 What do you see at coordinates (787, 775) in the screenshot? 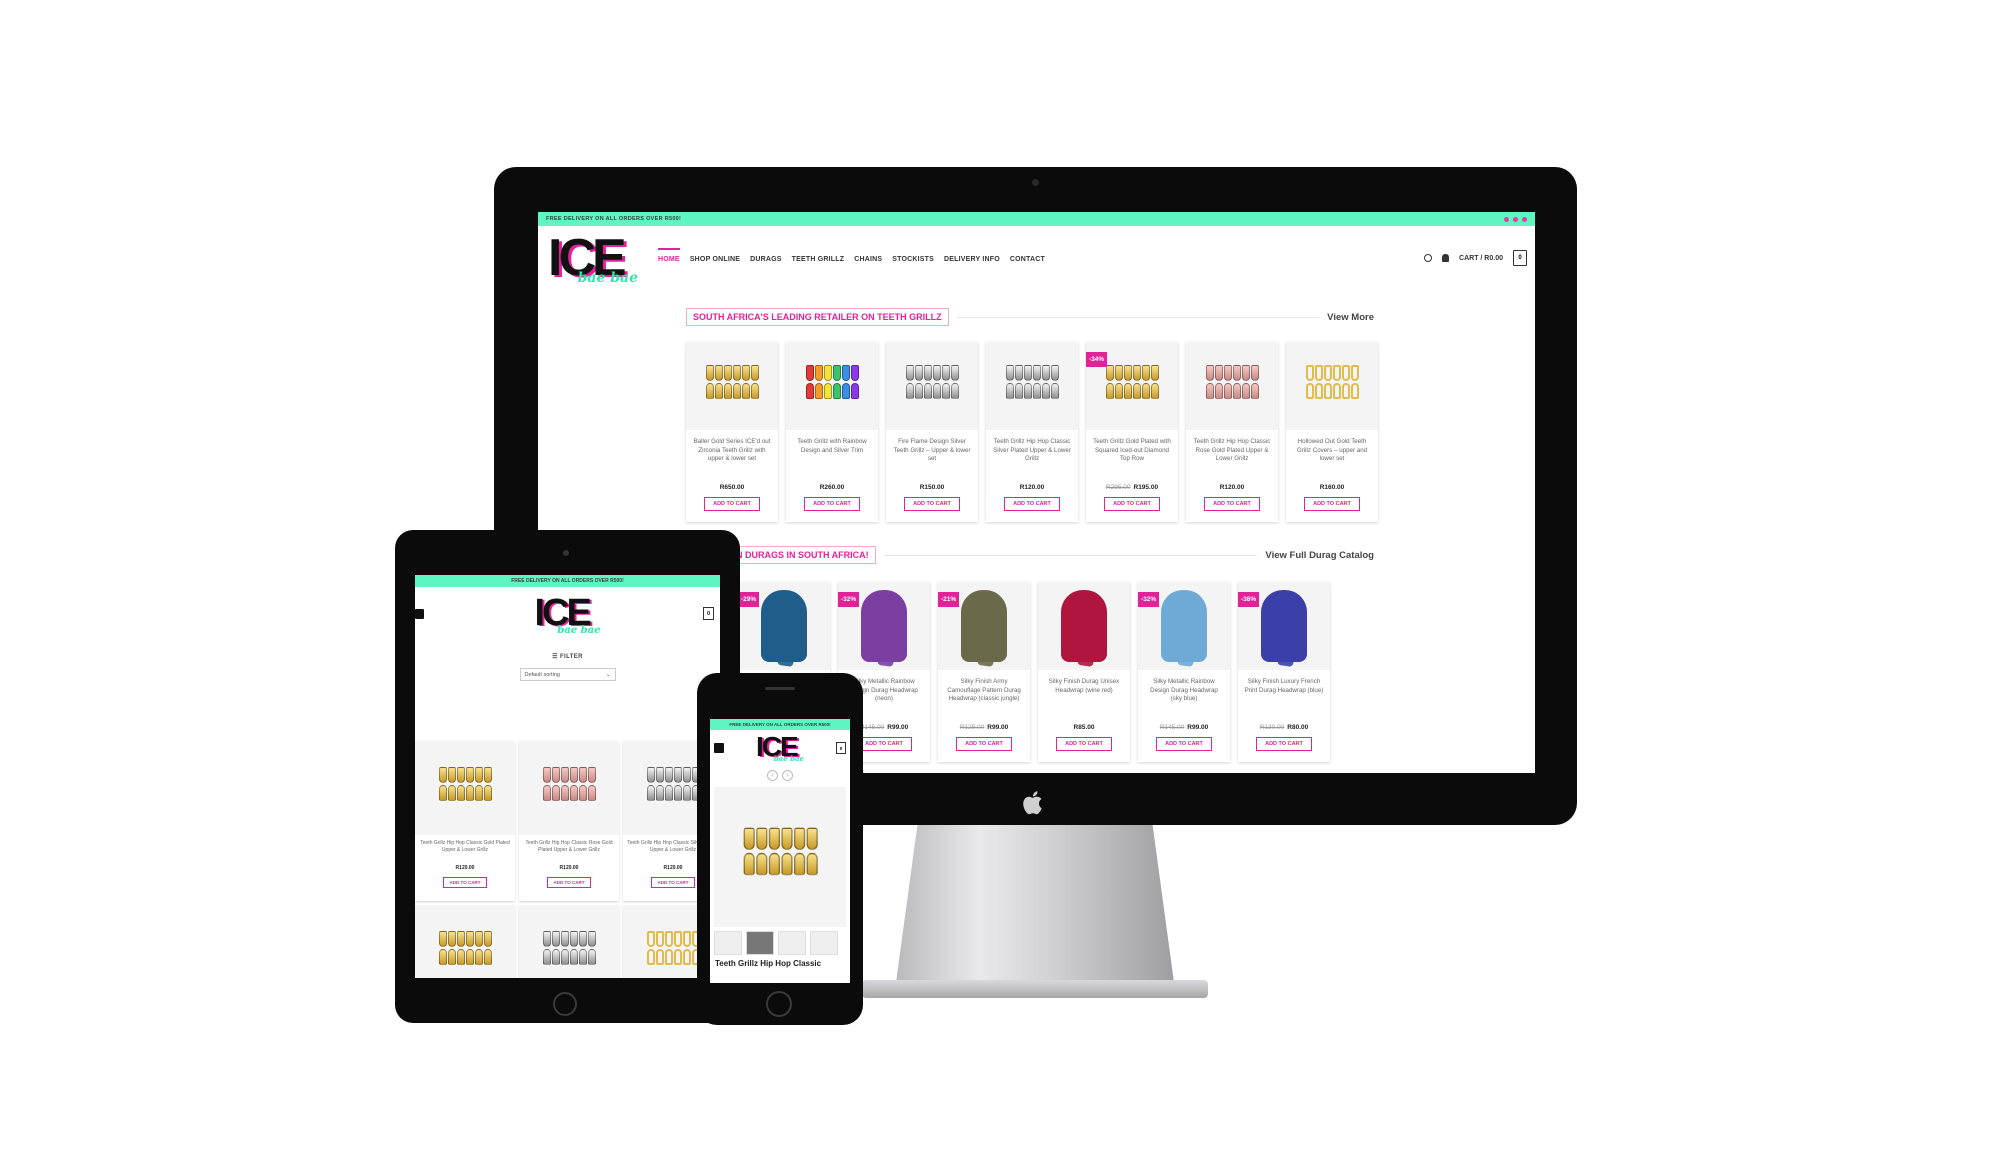
I see `chevron-right-icon: ›` at bounding box center [787, 775].